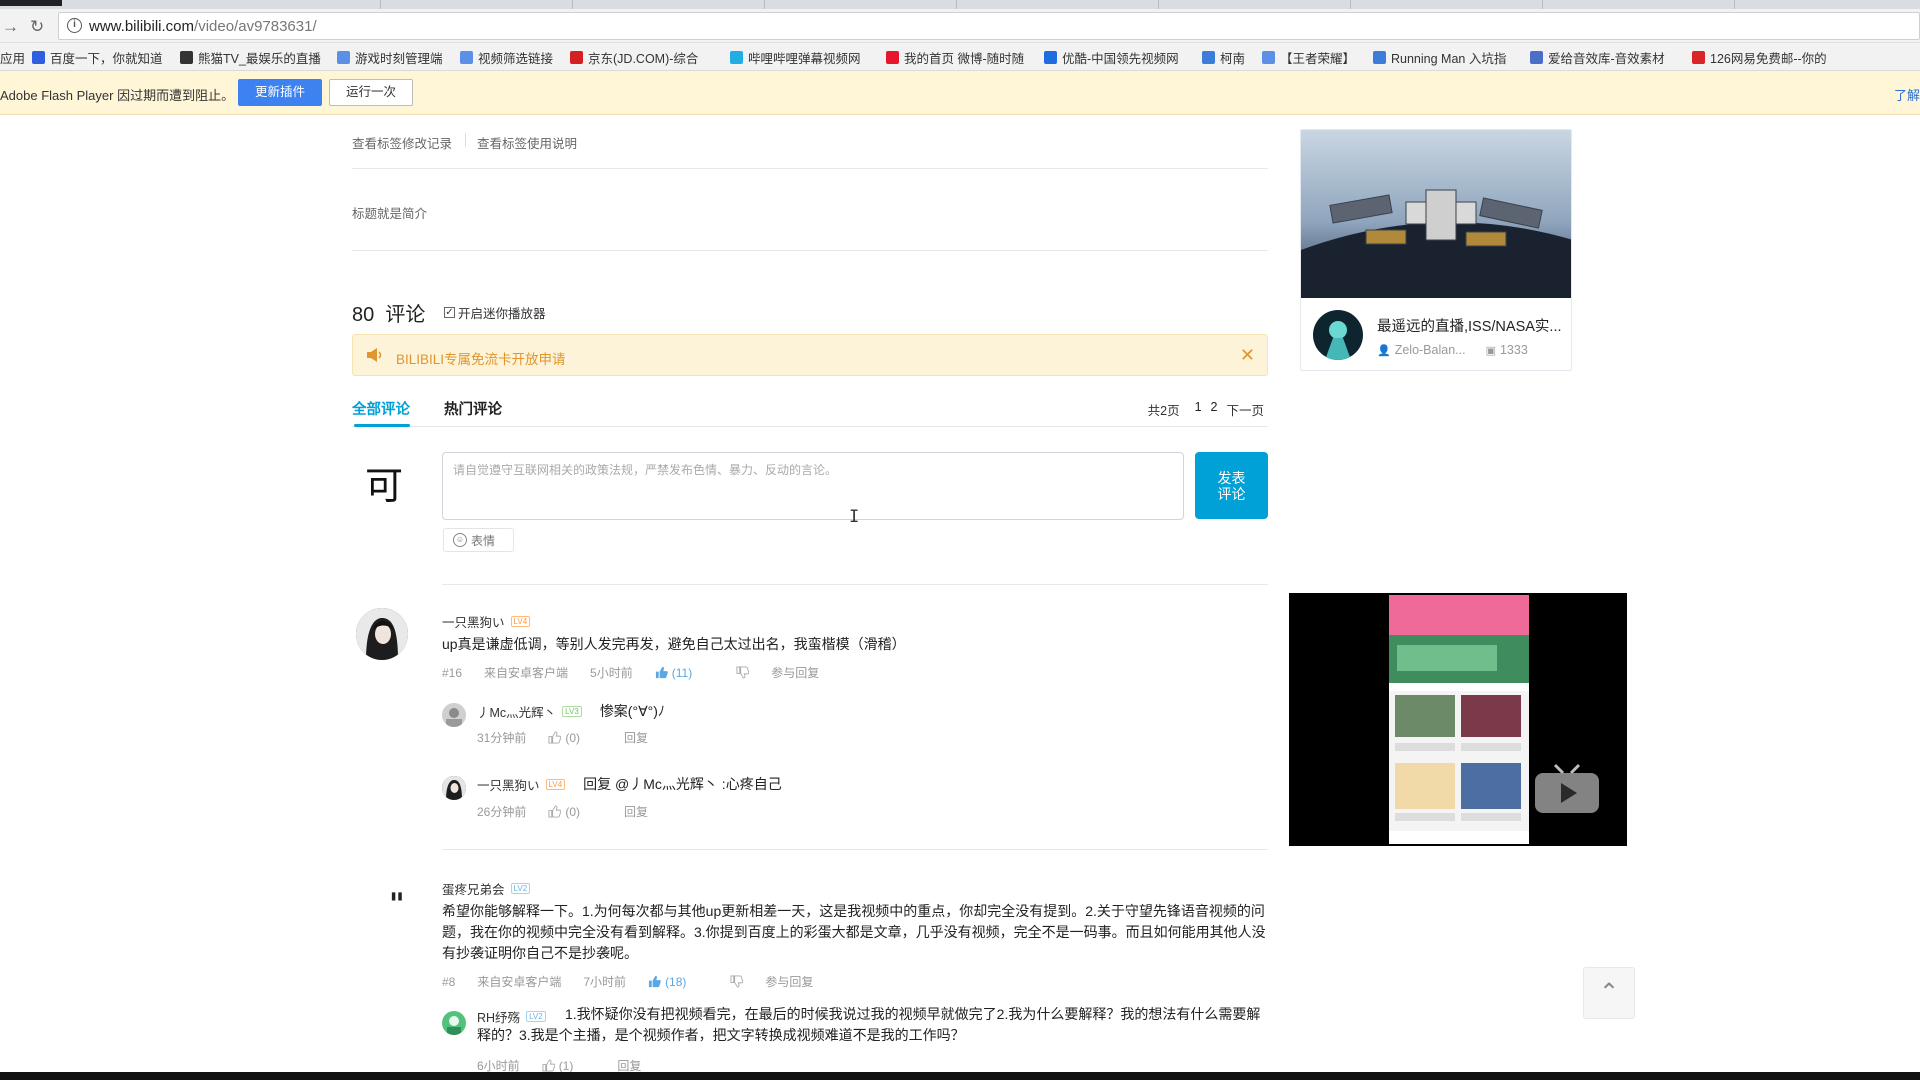 Image resolution: width=1920 pixels, height=1080 pixels. I want to click on video-thumbnail, so click(1436, 214).